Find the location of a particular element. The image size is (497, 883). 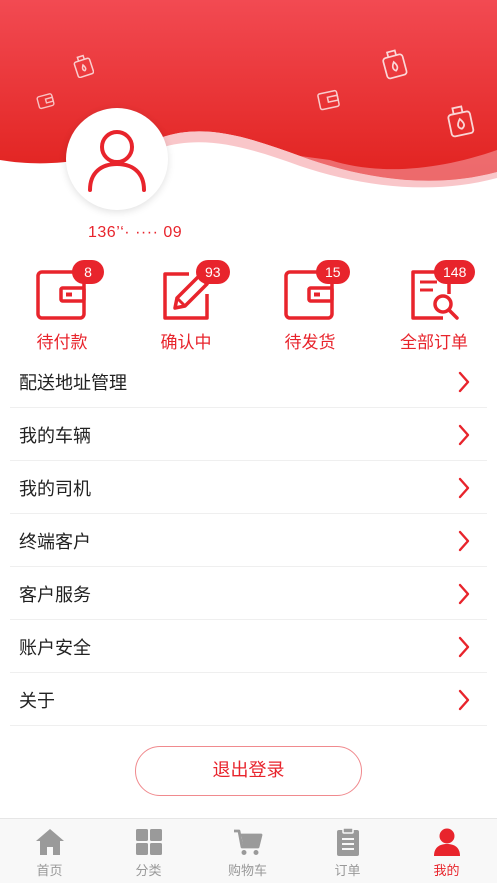

menu-item-delivery-address: 配送地址管理 is located at coordinates (248, 381).